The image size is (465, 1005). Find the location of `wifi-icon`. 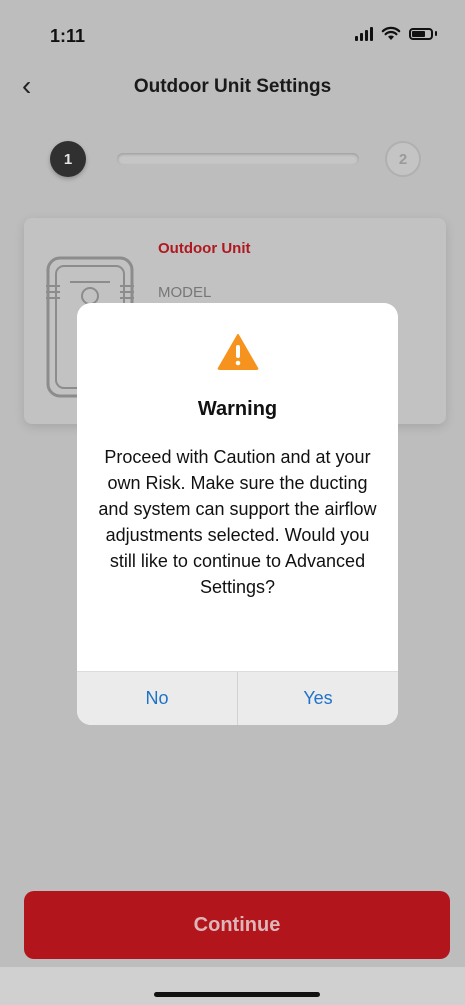

wifi-icon is located at coordinates (391, 33).